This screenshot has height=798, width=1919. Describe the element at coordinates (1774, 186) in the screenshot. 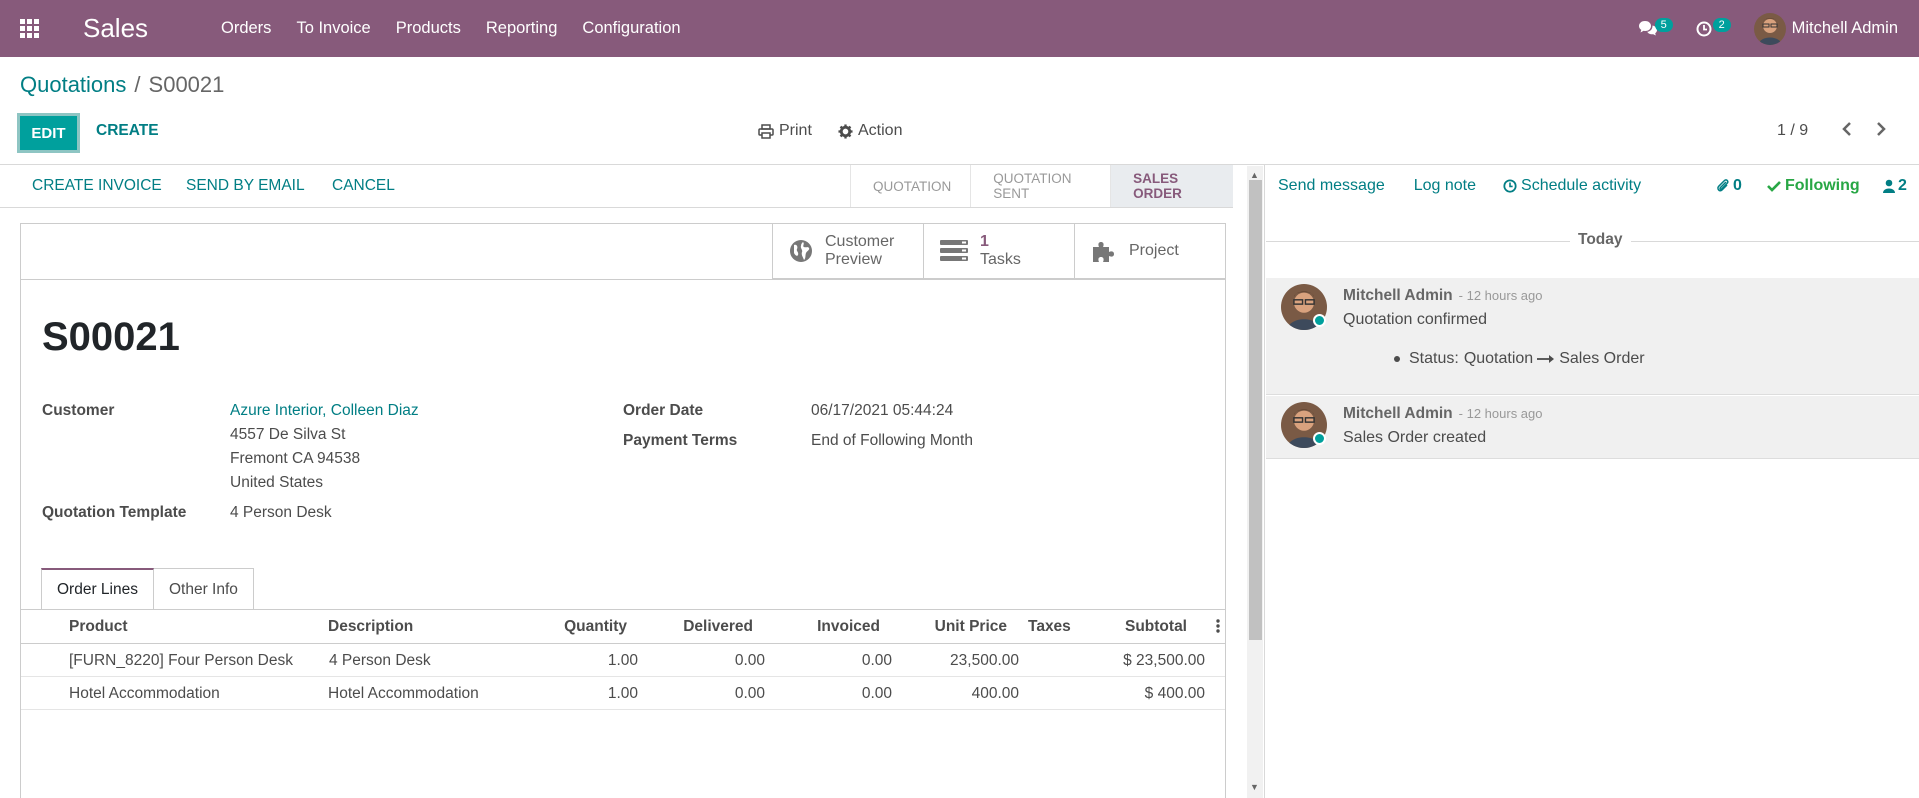

I see `check-icon` at that location.